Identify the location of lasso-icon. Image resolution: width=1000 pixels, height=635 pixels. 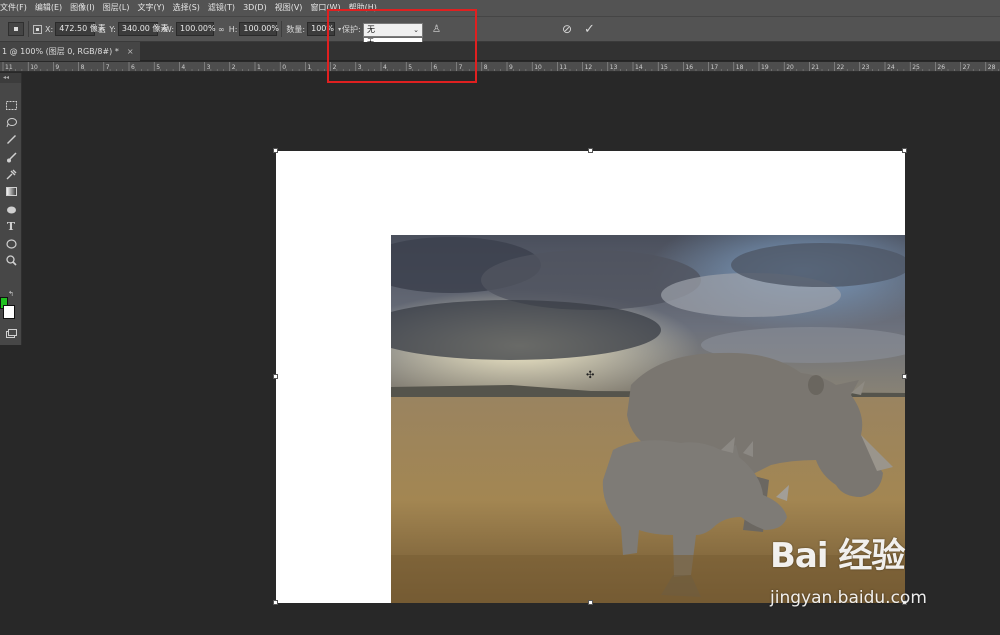
(11, 122).